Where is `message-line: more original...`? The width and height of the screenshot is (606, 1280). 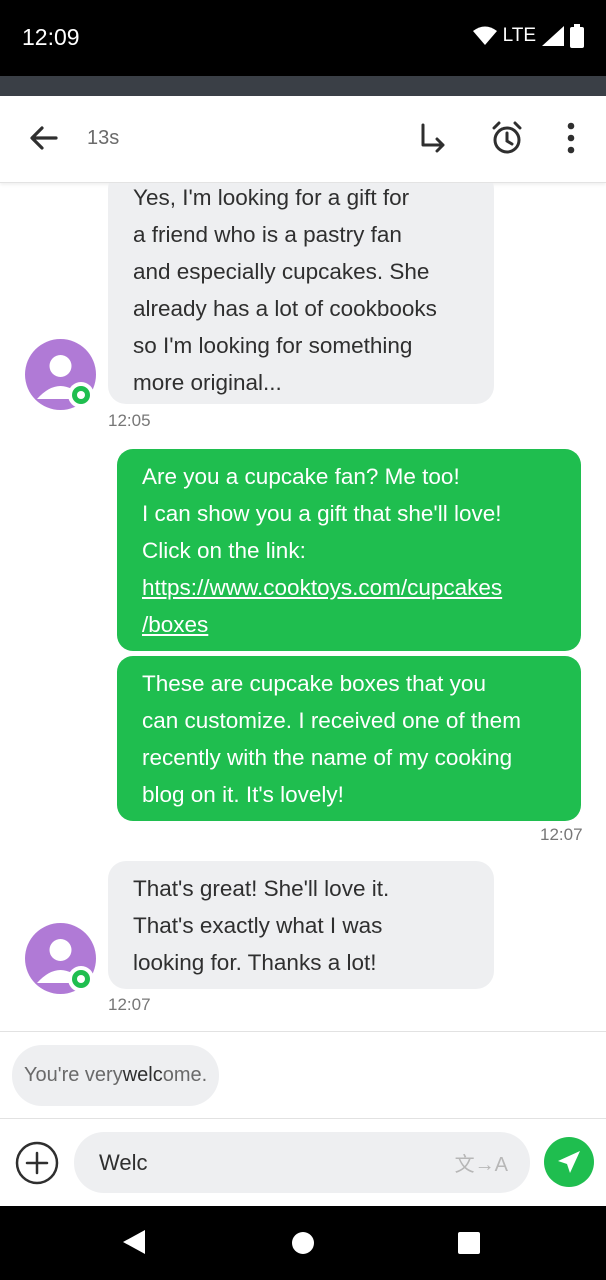
message-line: more original... is located at coordinates (207, 382).